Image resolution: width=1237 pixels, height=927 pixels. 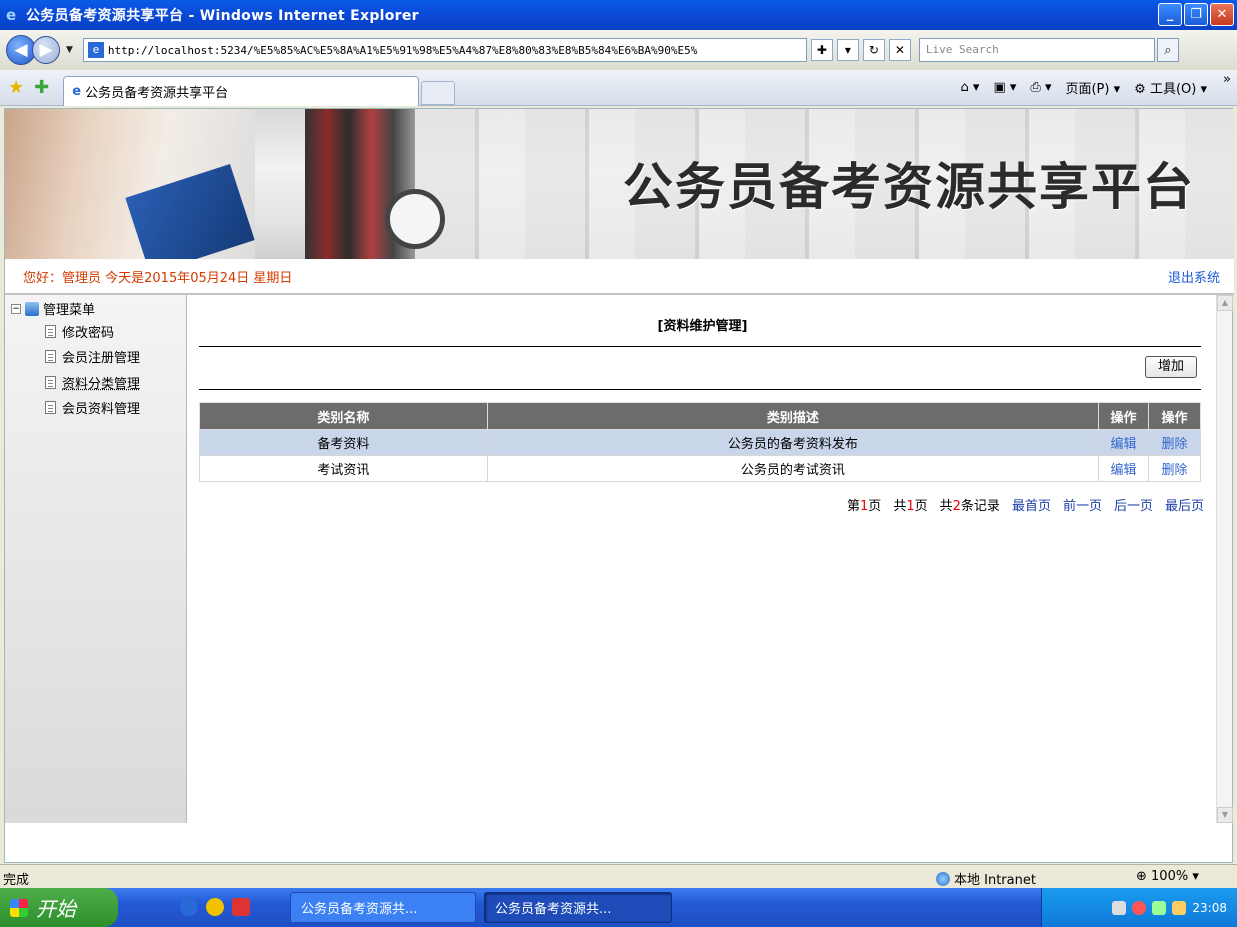 I want to click on window-controls: _ ❐ ✕, so click(x=1196, y=14).